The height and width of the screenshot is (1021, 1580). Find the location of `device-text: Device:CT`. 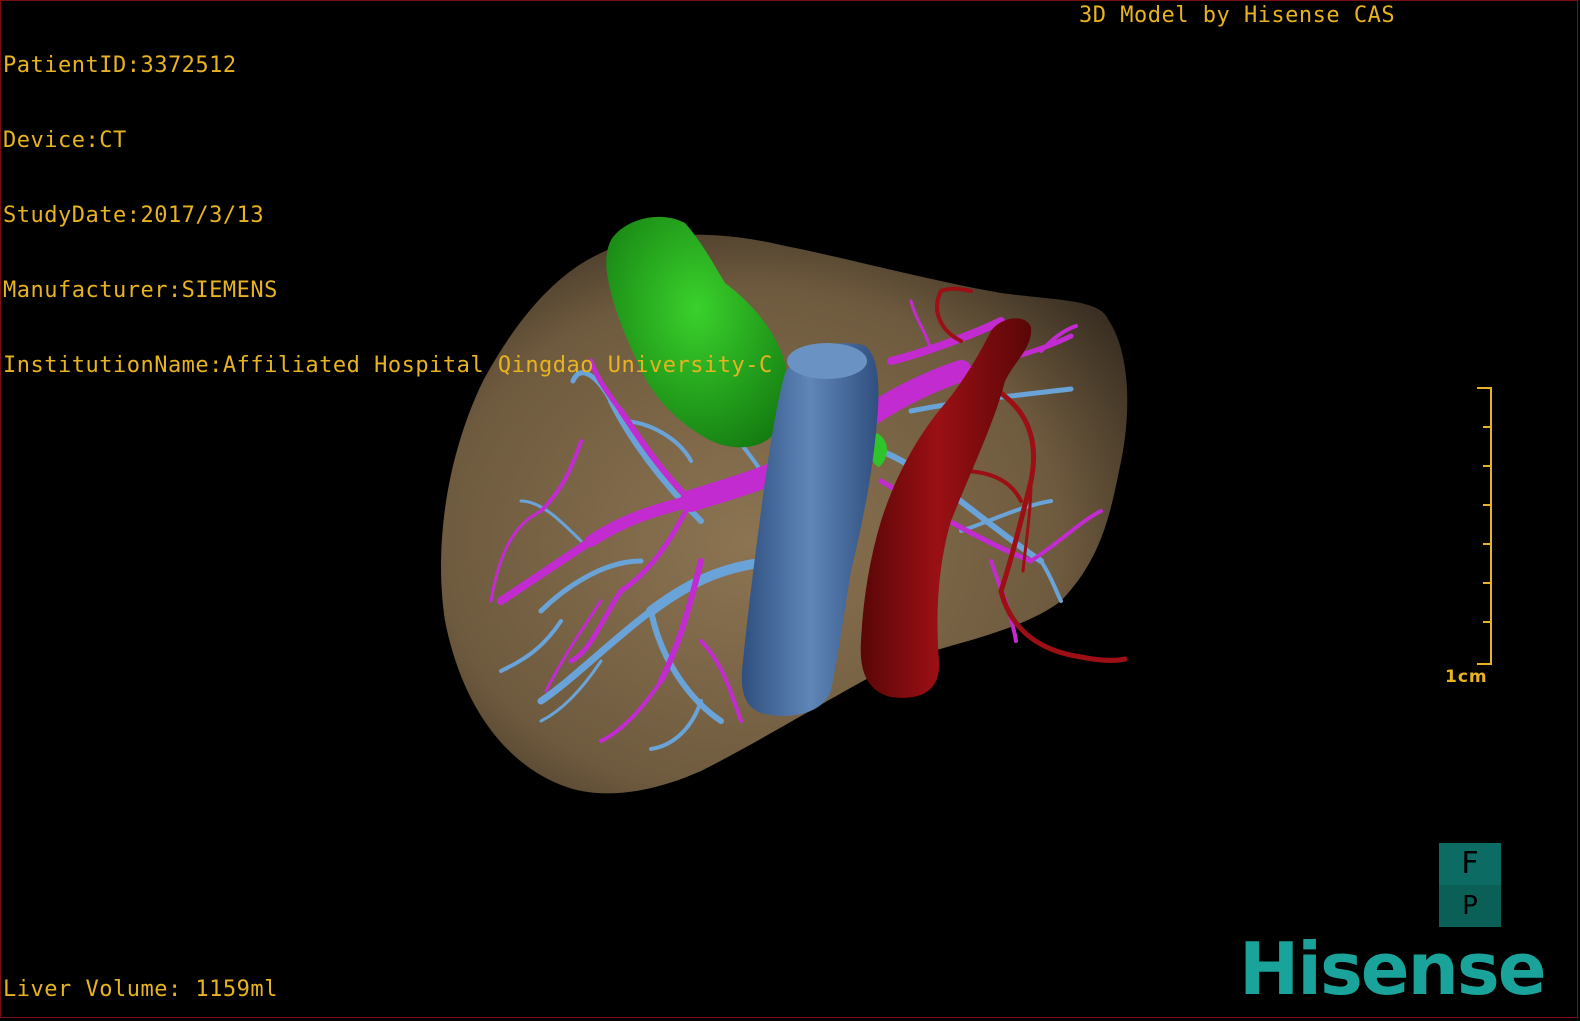

device-text: Device:CT is located at coordinates (65, 140).